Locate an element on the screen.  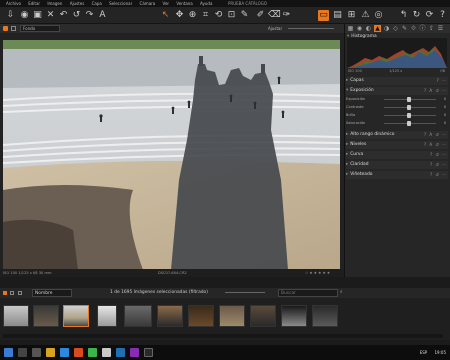
zoom-icon: ⊕ is located at coordinates (192, 15).